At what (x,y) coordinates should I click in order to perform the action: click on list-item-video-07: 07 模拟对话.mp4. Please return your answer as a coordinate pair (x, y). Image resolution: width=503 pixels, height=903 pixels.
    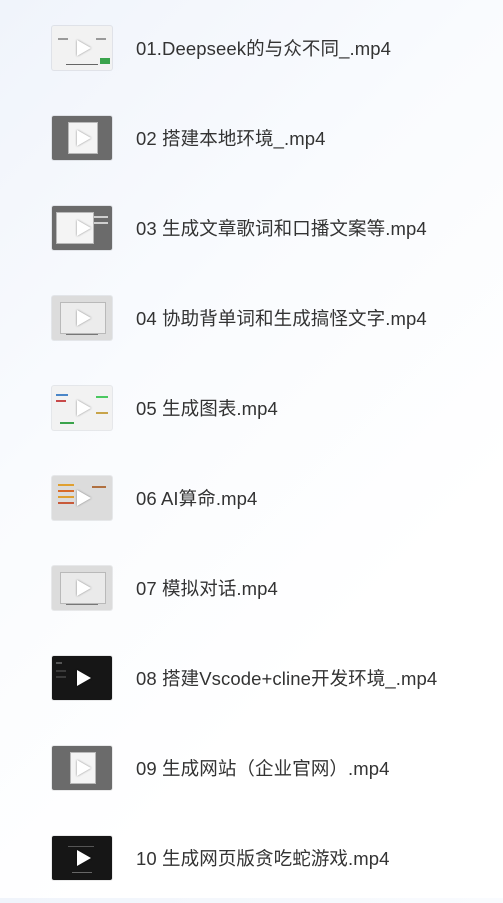
    Looking at the image, I should click on (251, 588).